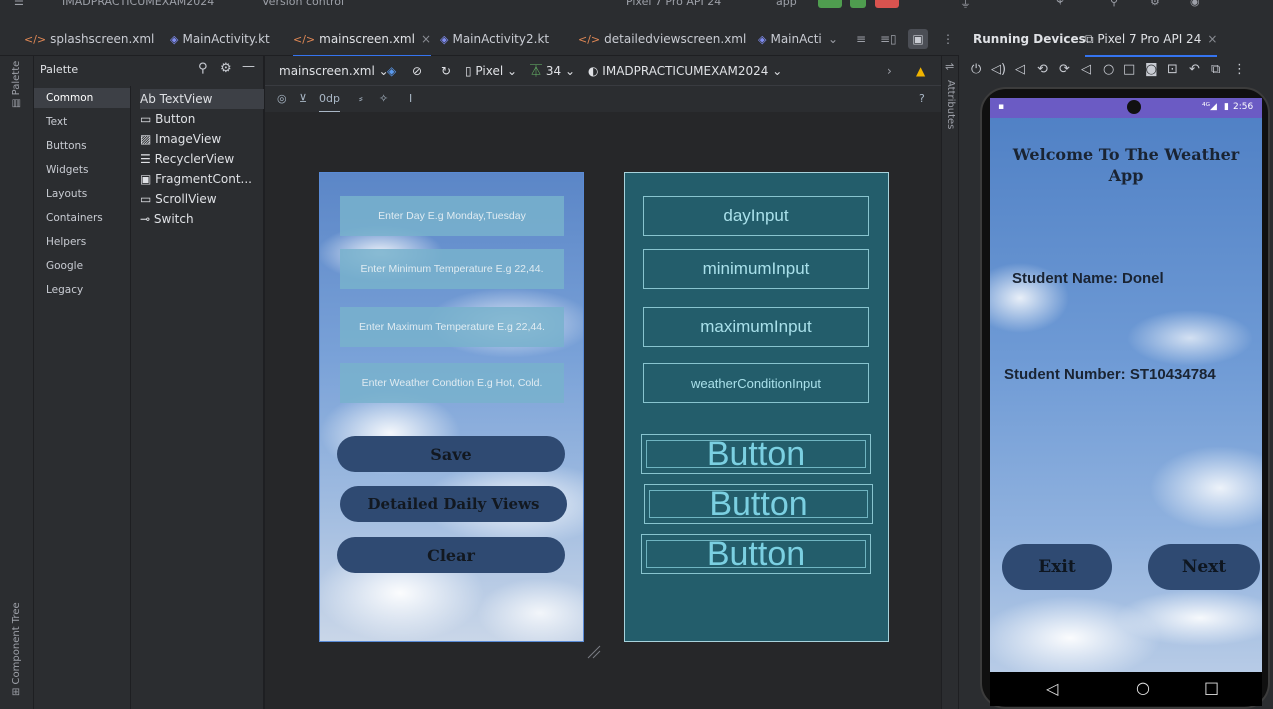  What do you see at coordinates (889, 71) in the screenshot?
I see `chevron-right-icon: ›` at bounding box center [889, 71].